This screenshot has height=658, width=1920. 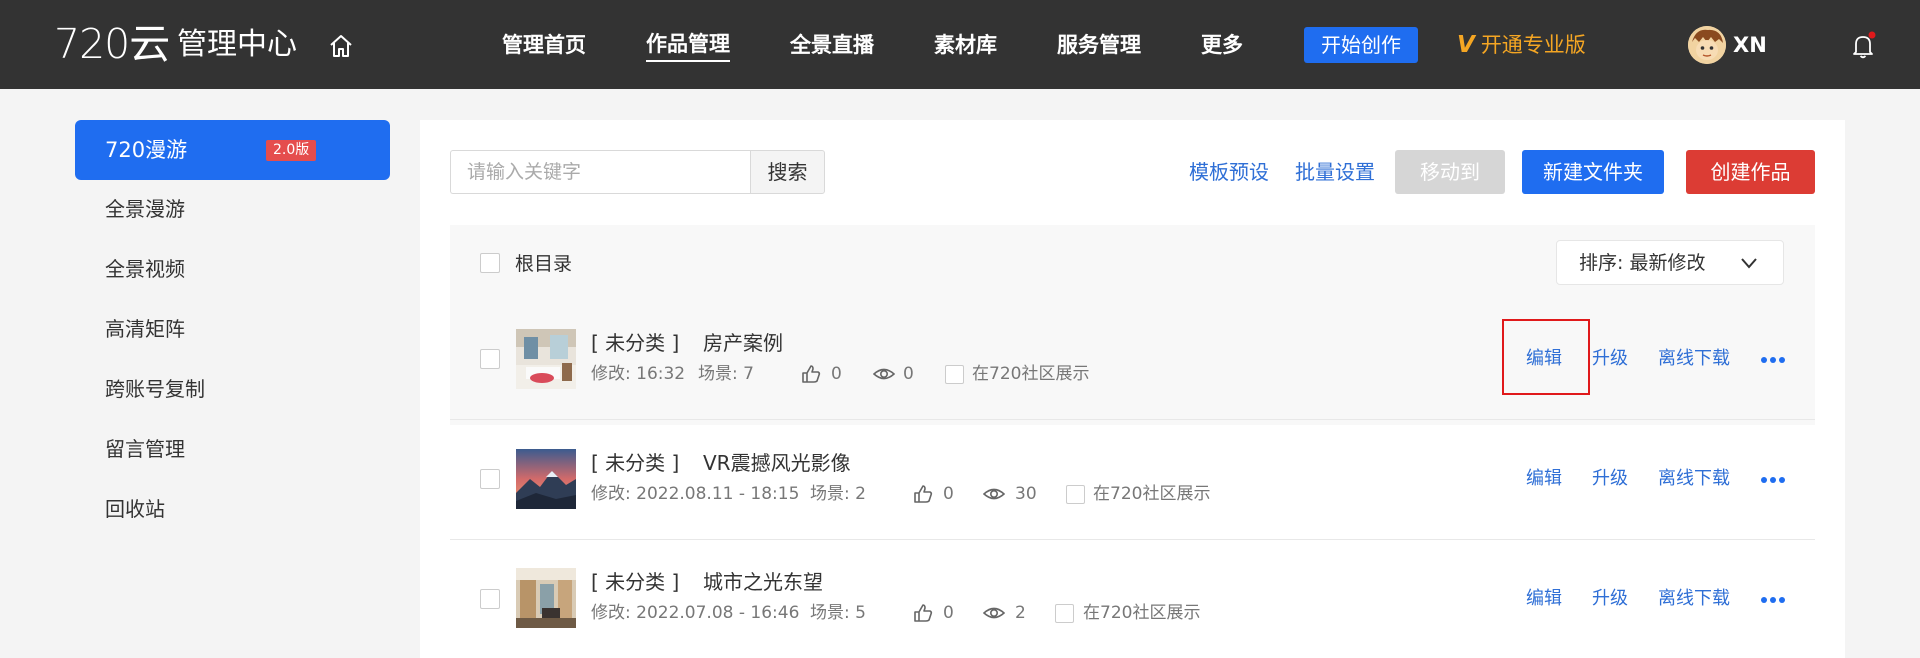 What do you see at coordinates (145, 449) in the screenshot?
I see `sidebar-item-comments: 留言管理` at bounding box center [145, 449].